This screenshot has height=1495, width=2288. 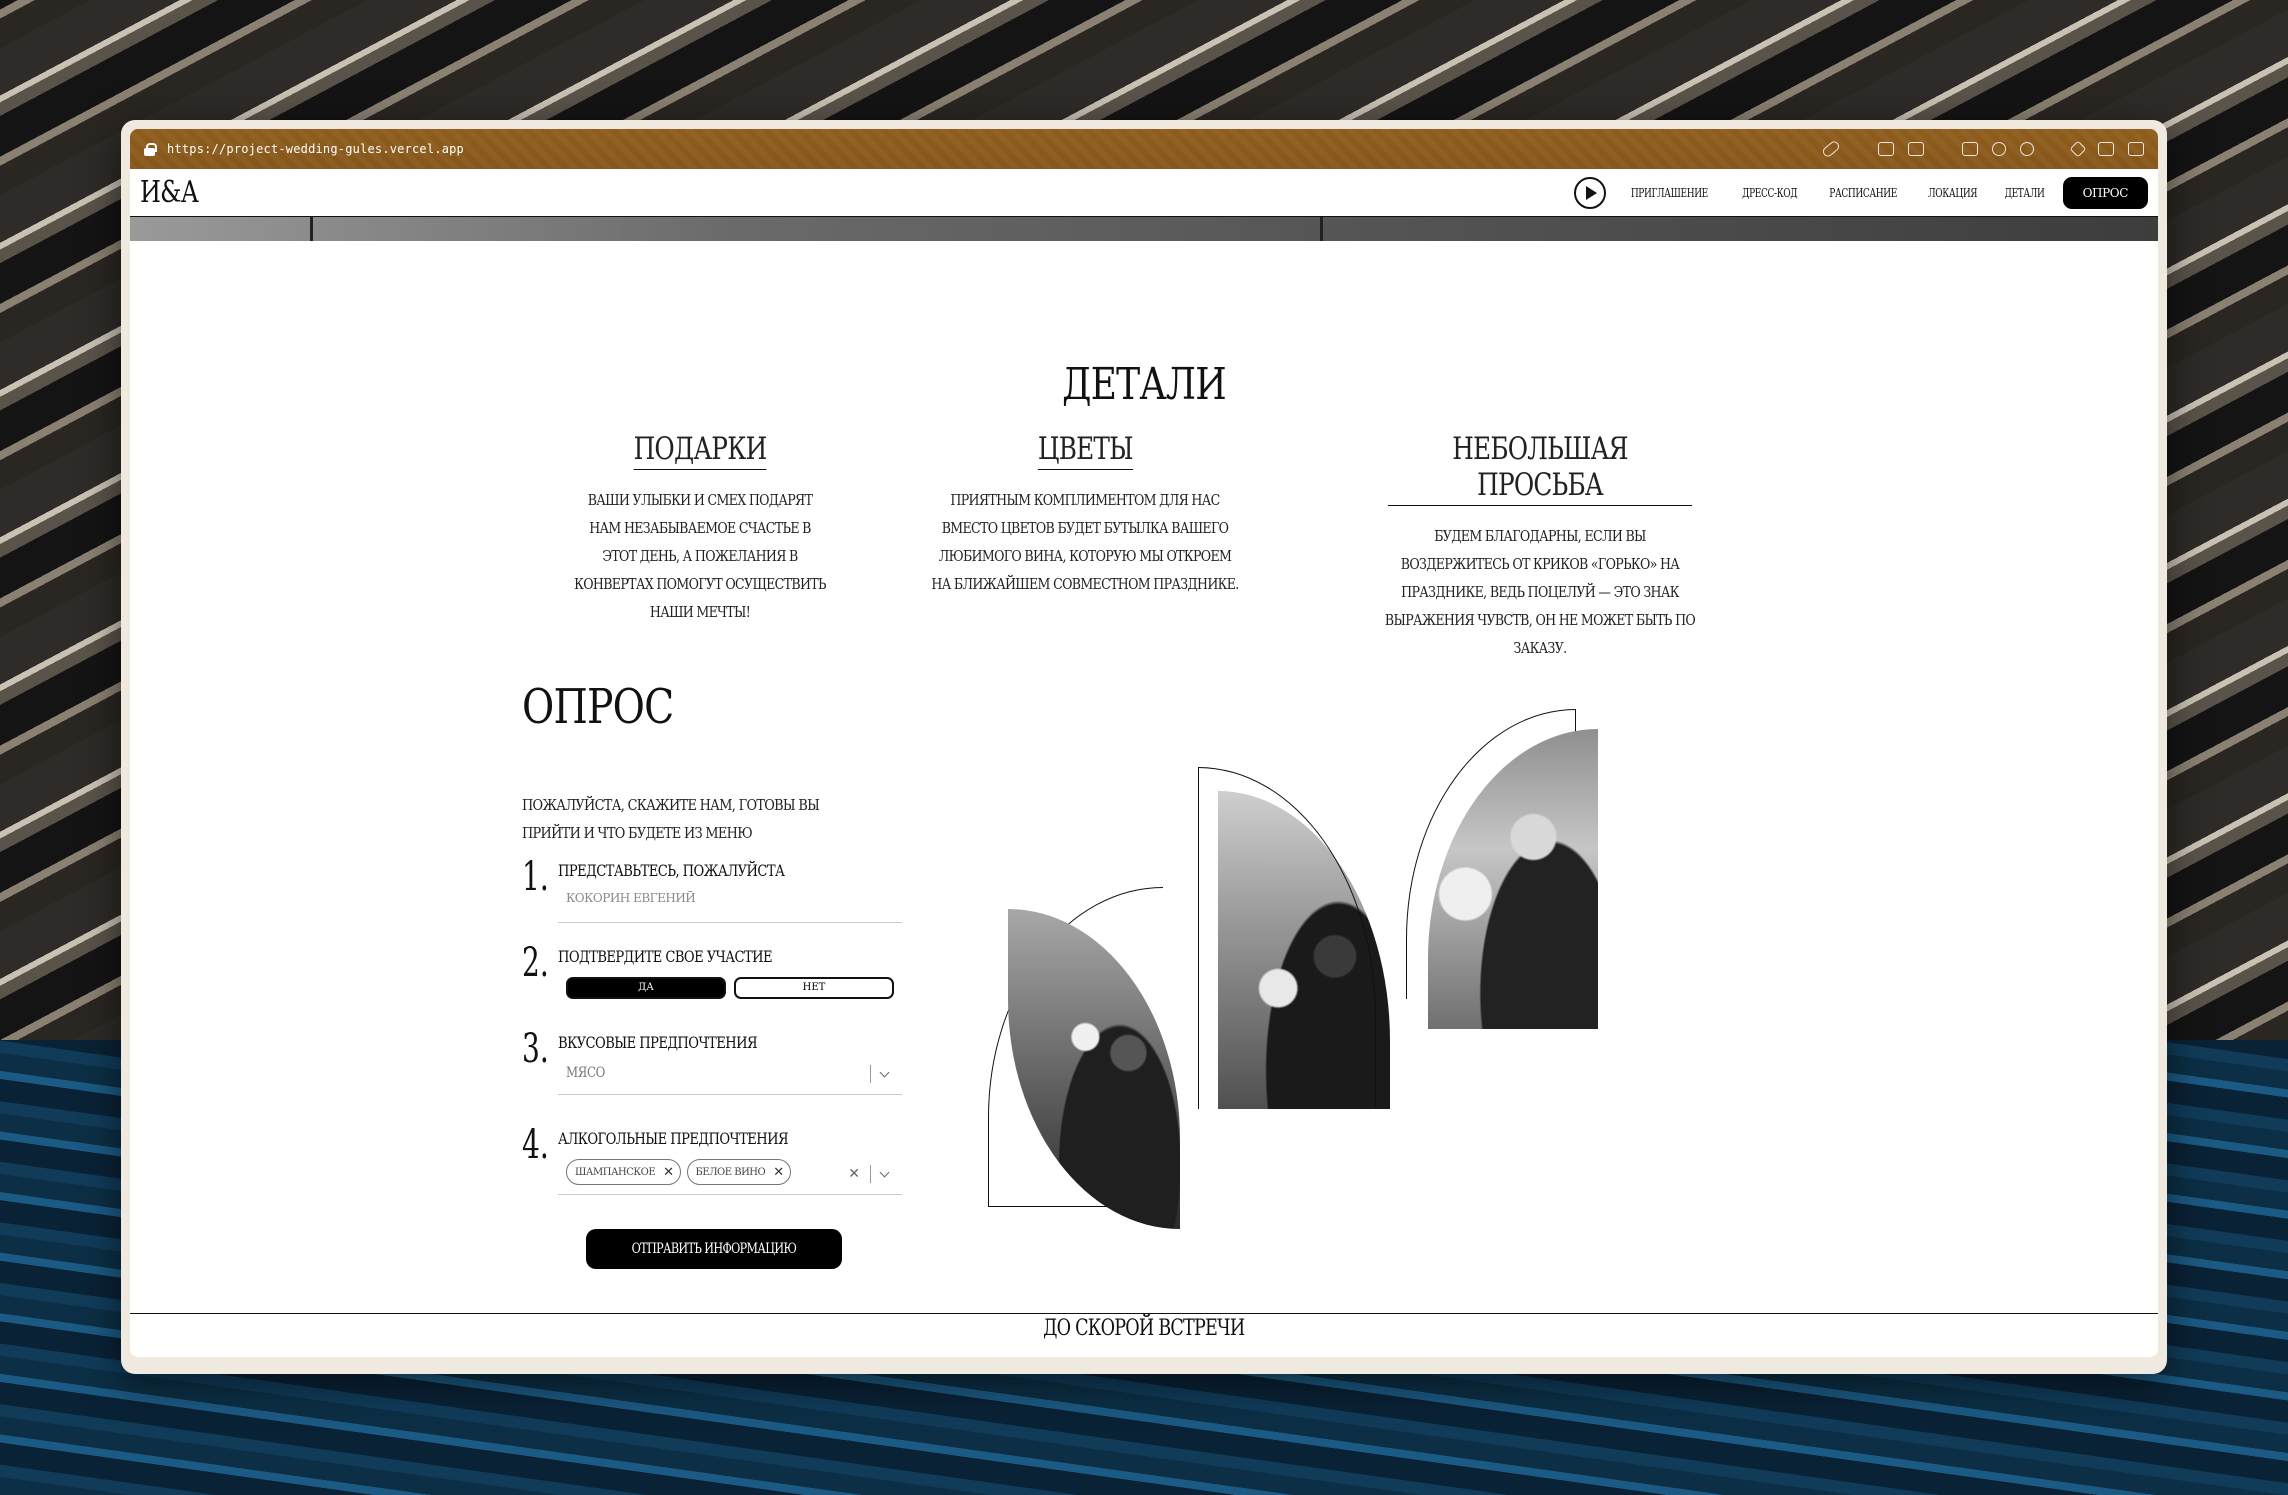 I want to click on site-footer: ДО СКОРОЙ ВСТРЕЧИ, so click(x=1144, y=1330).